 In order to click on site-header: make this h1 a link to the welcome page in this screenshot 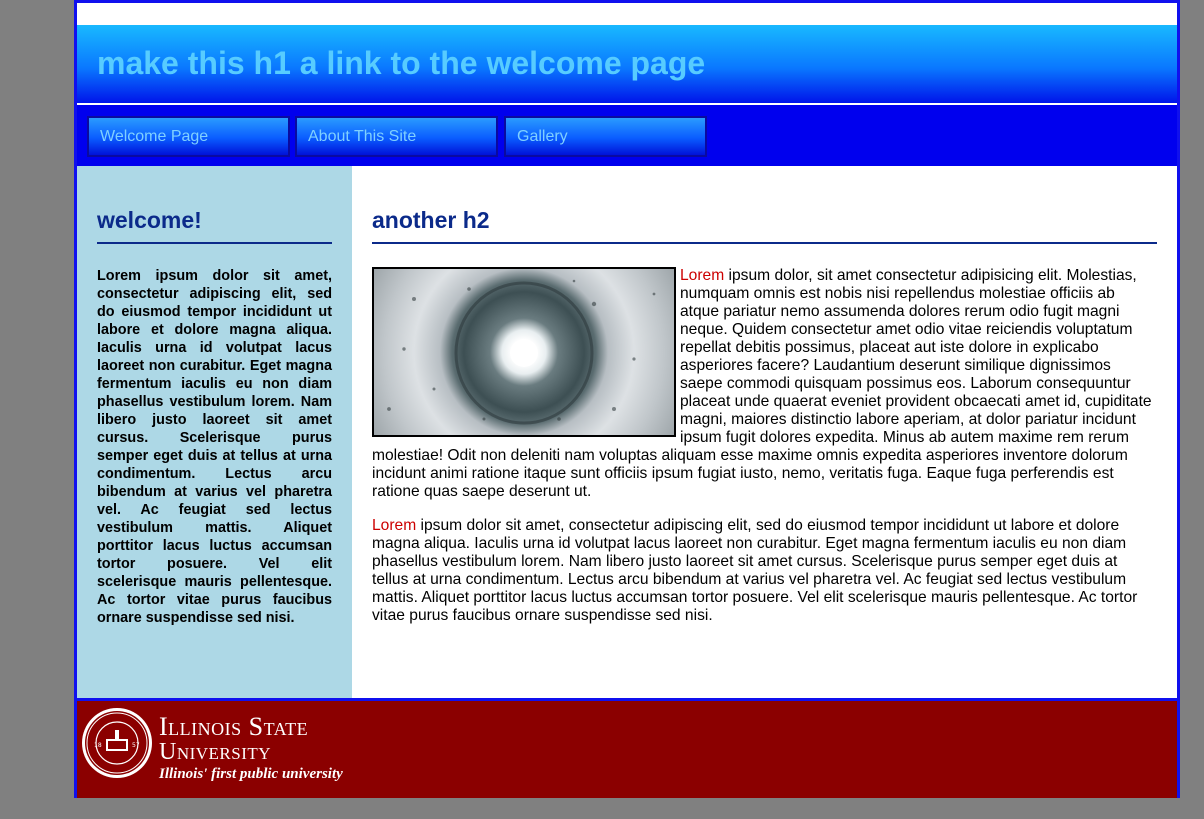, I will do `click(627, 65)`.